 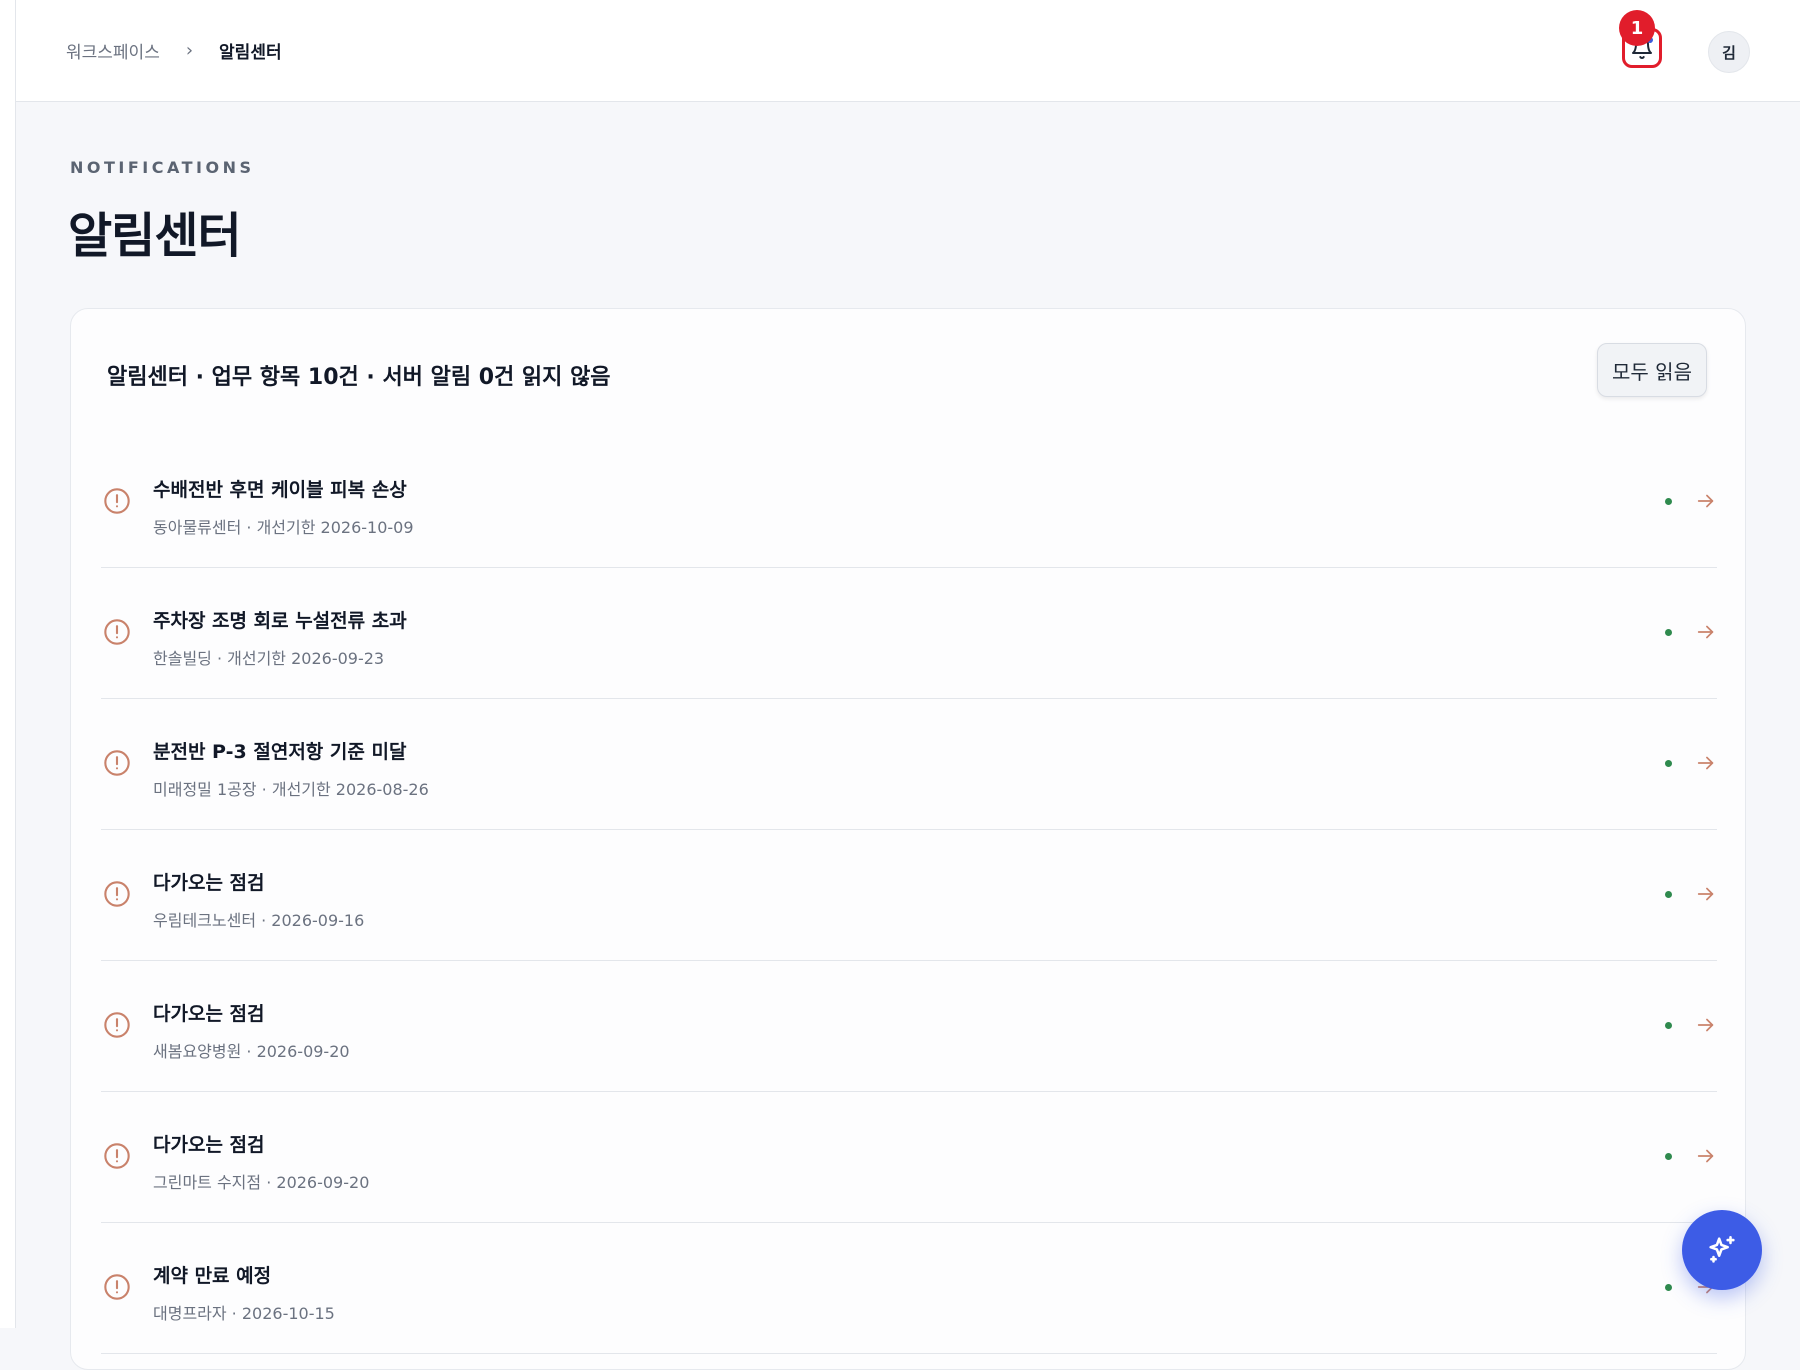 I want to click on ai-assistant-button, so click(x=1722, y=1250).